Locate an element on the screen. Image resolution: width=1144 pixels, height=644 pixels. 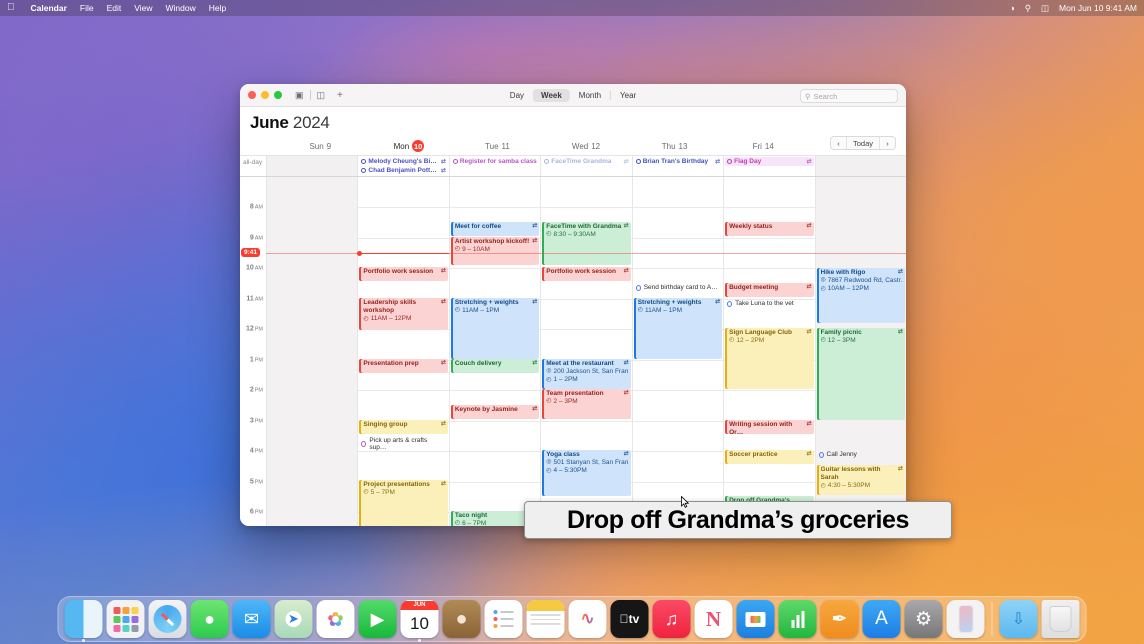
wifi-icon: ◑ is located at coordinates (1012, 8).